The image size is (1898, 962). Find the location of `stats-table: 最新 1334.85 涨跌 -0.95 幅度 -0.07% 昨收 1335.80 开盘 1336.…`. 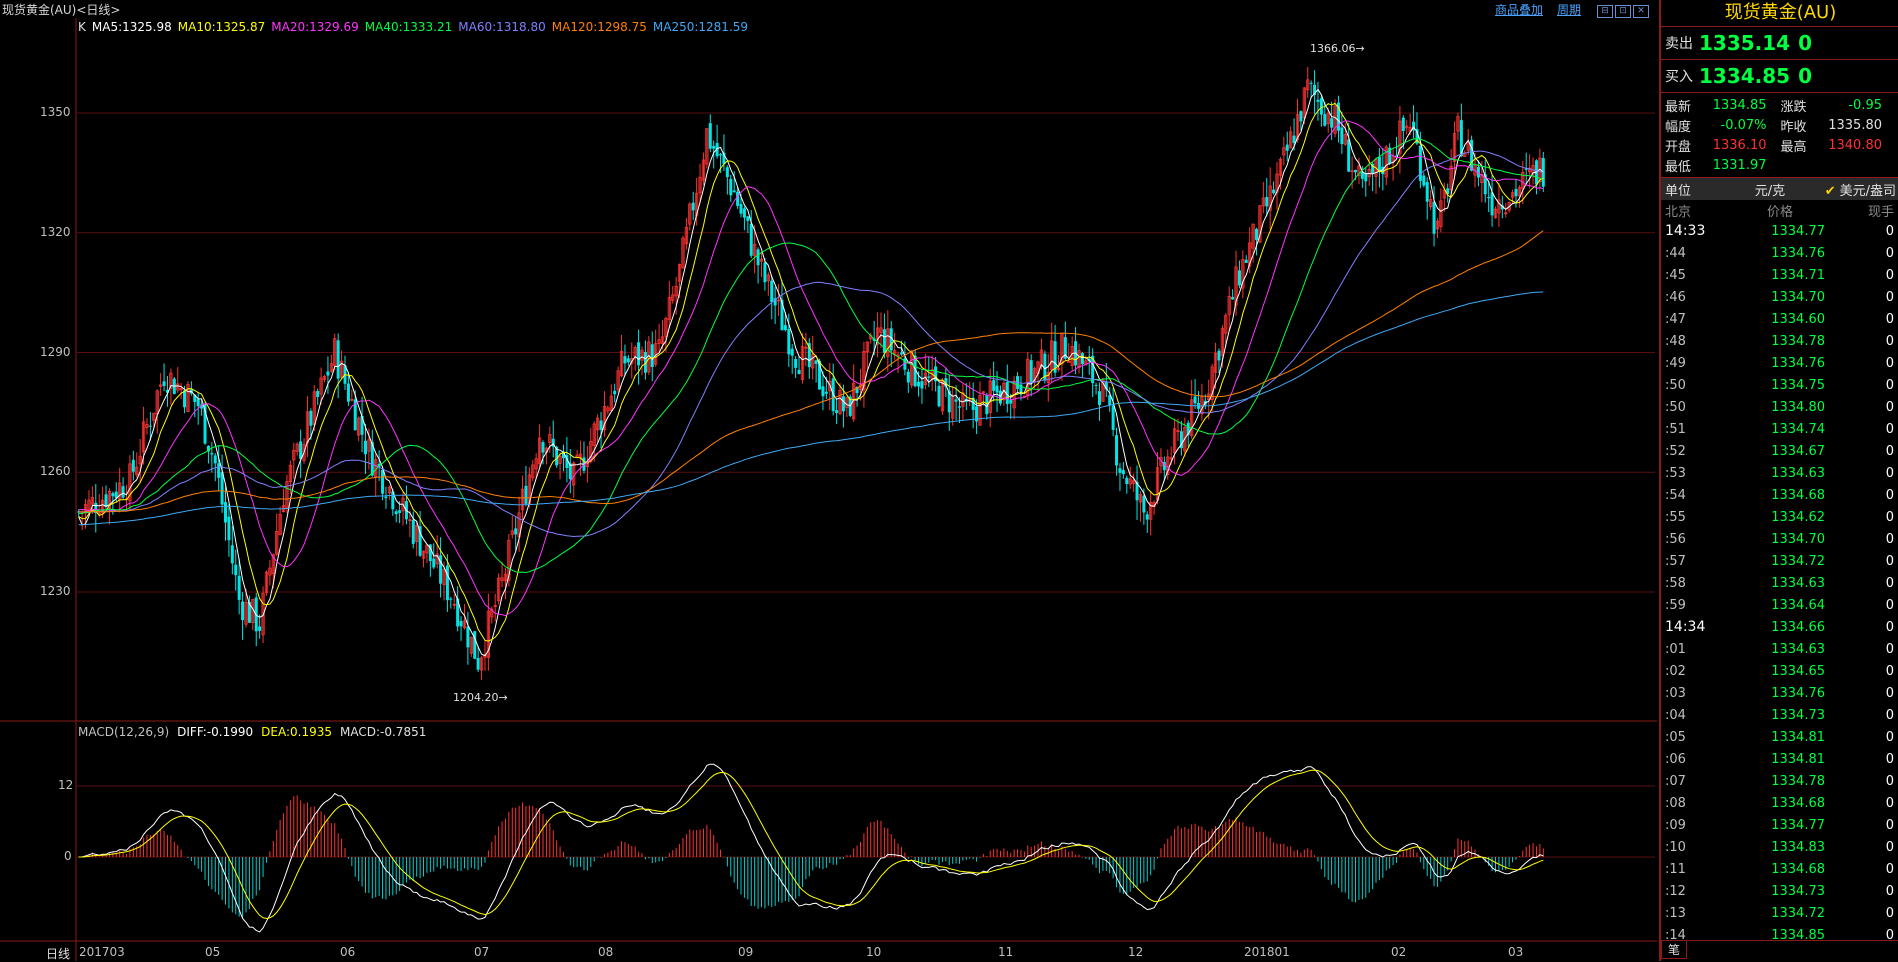

stats-table: 最新 1334.85 涨跌 -0.95 幅度 -0.07% 昨收 1335.80 开盘 1336.… is located at coordinates (1780, 135).